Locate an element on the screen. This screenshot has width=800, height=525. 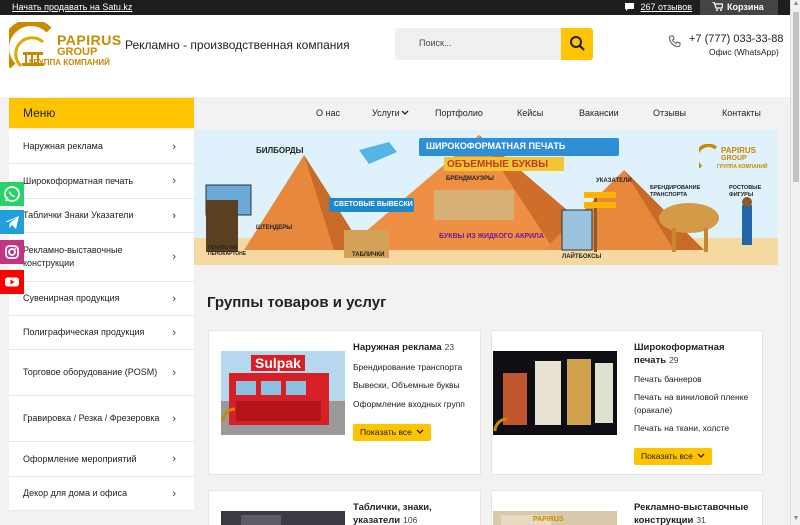
subgroup-link: Брендирование транспорта is located at coordinates (407, 367).